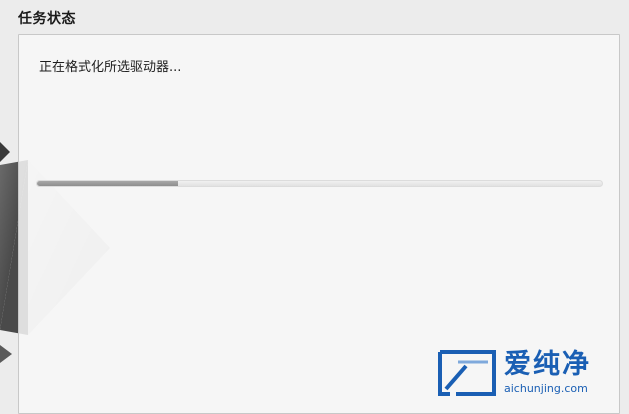 The height and width of the screenshot is (414, 629). Describe the element at coordinates (467, 373) in the screenshot. I see `aichunjing-logo-icon` at that location.